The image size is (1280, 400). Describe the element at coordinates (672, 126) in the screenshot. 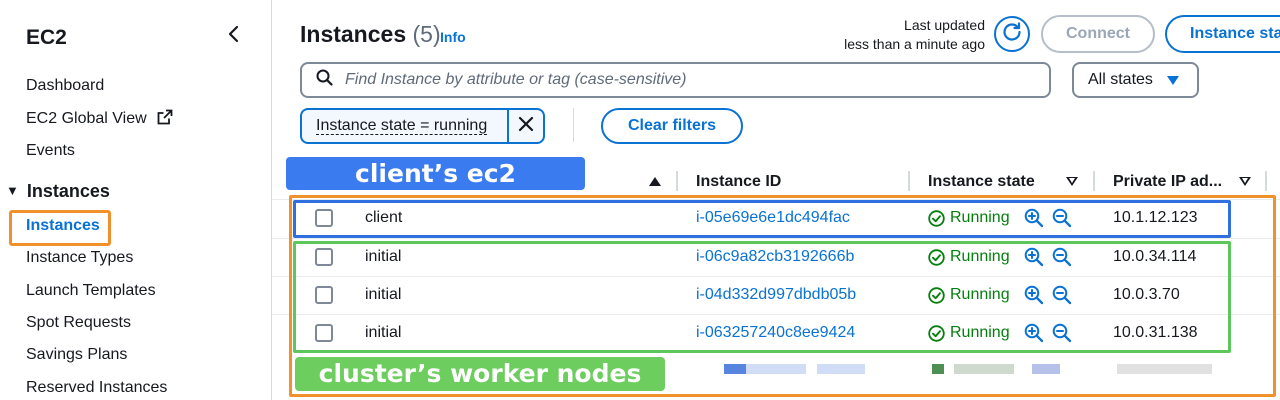

I see `clear-filters-button: Clear filters` at that location.